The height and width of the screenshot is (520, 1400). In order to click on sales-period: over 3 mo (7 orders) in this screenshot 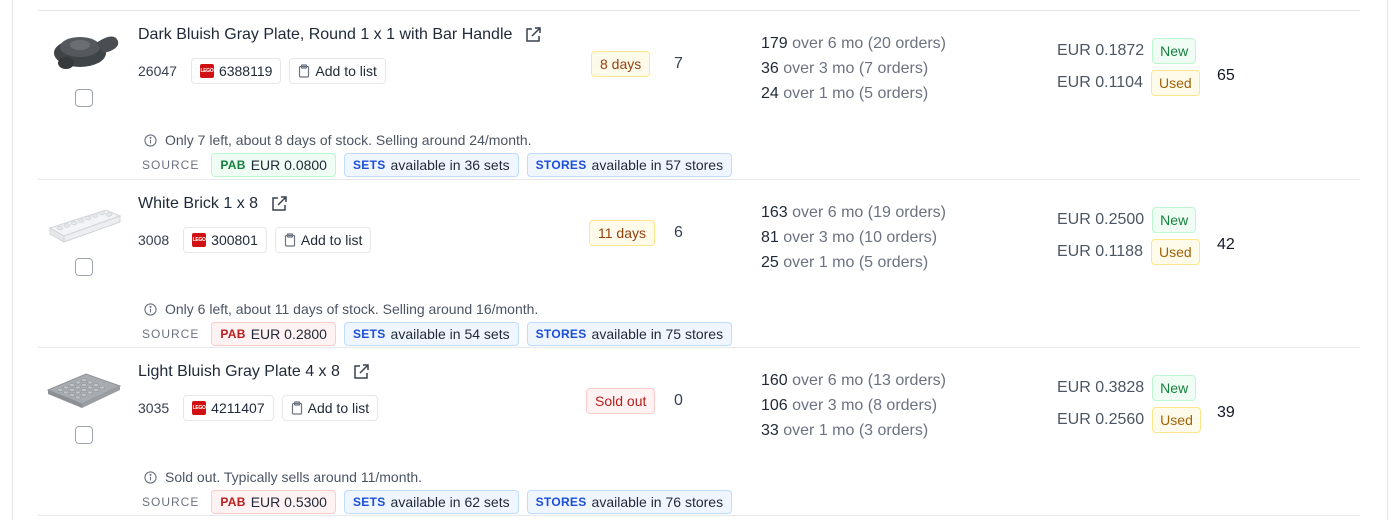, I will do `click(856, 68)`.